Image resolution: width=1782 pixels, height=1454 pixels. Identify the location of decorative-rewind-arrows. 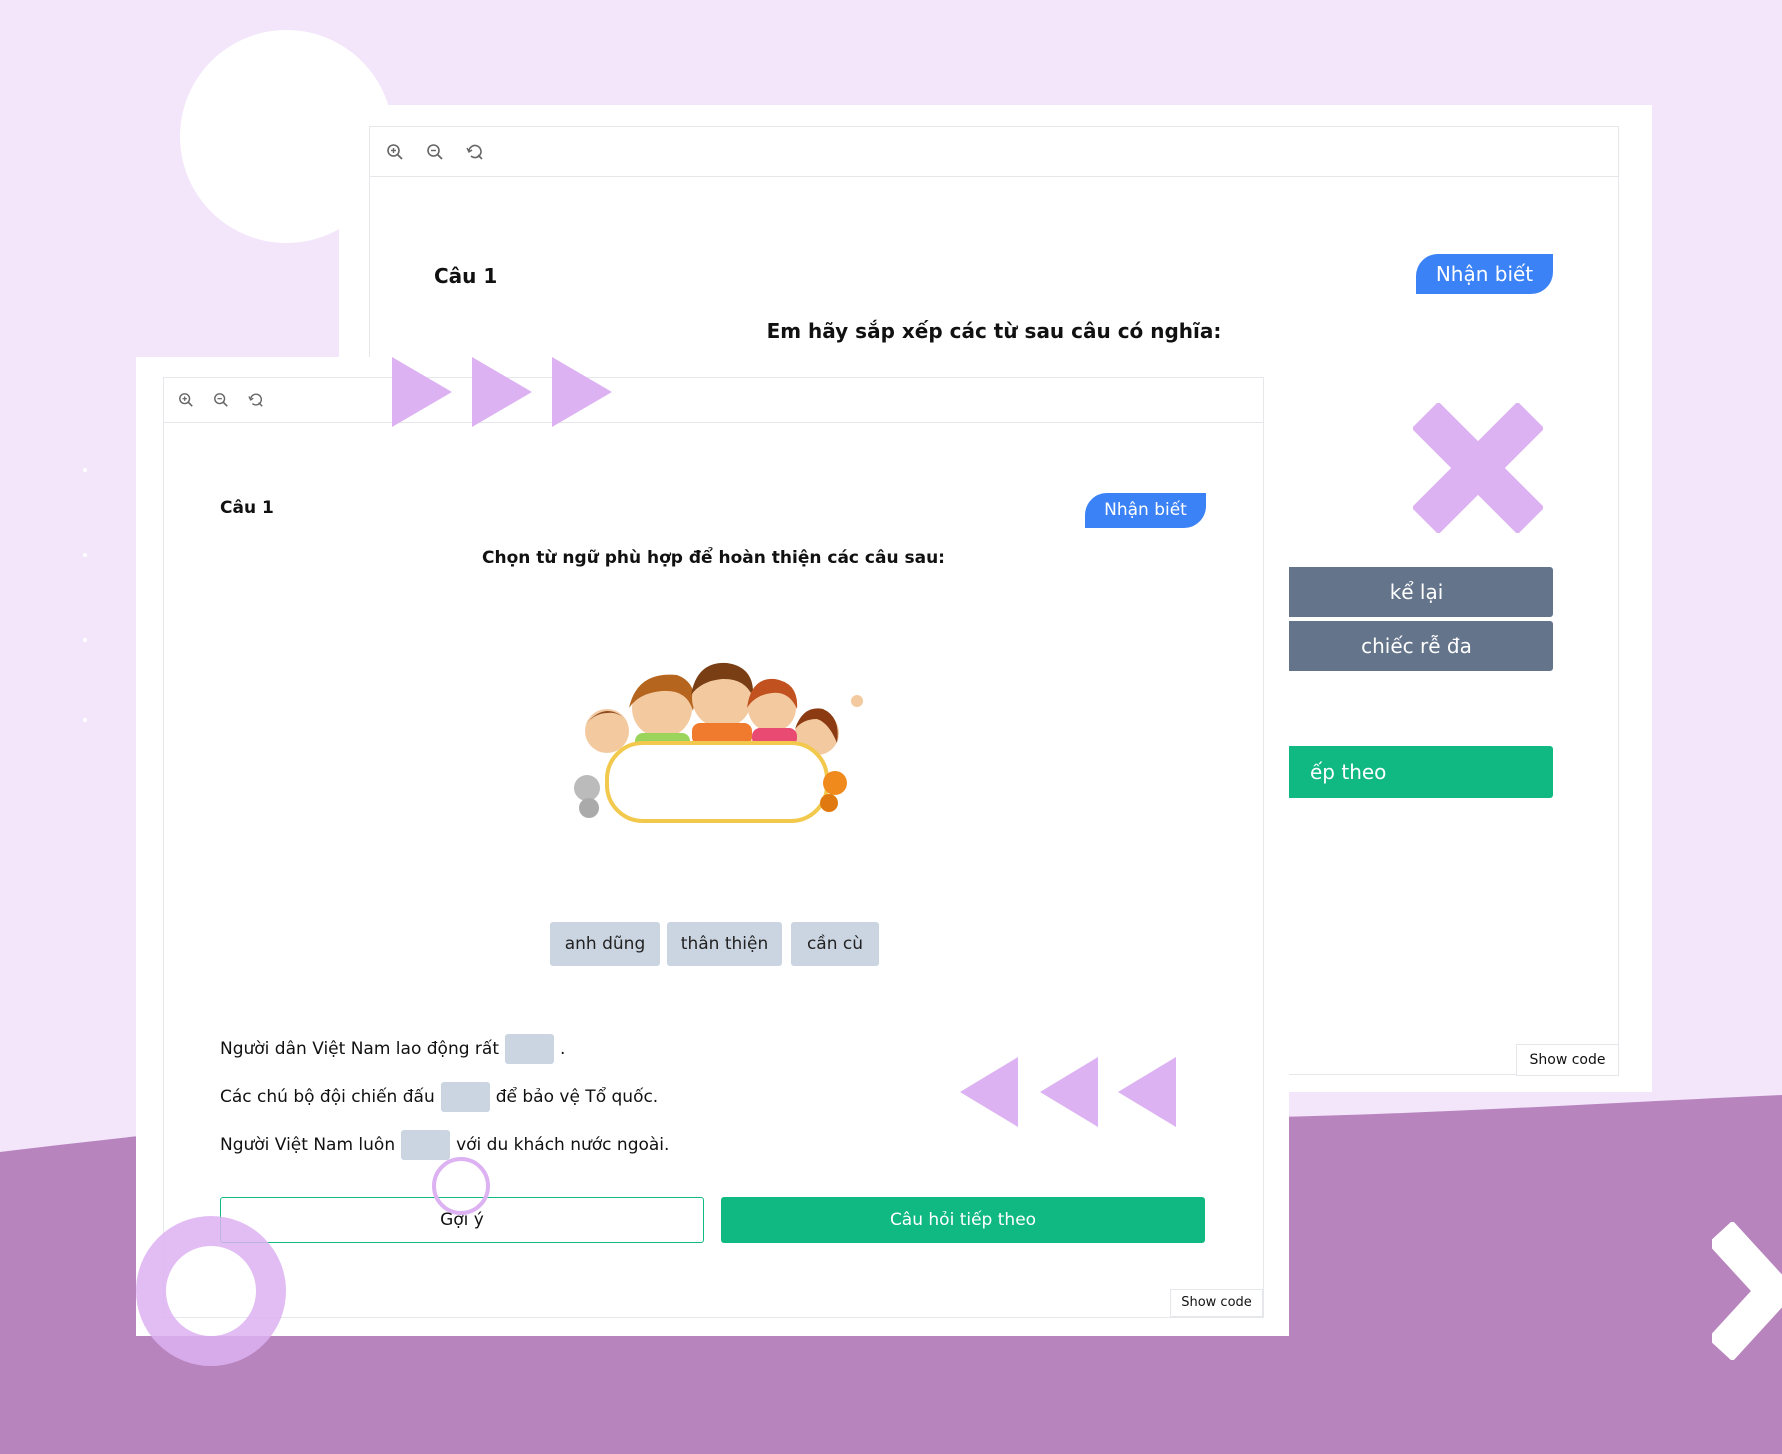
(1068, 1092).